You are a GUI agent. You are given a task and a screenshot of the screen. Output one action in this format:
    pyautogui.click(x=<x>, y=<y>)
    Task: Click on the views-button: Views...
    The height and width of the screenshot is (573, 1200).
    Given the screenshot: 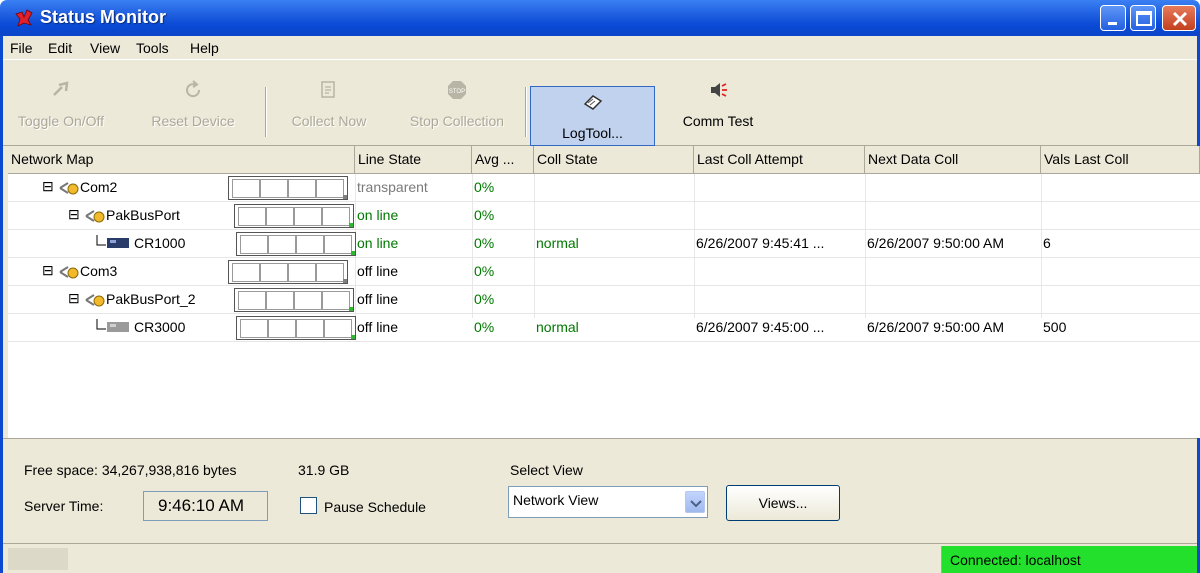 What is the action you would take?
    pyautogui.click(x=783, y=503)
    